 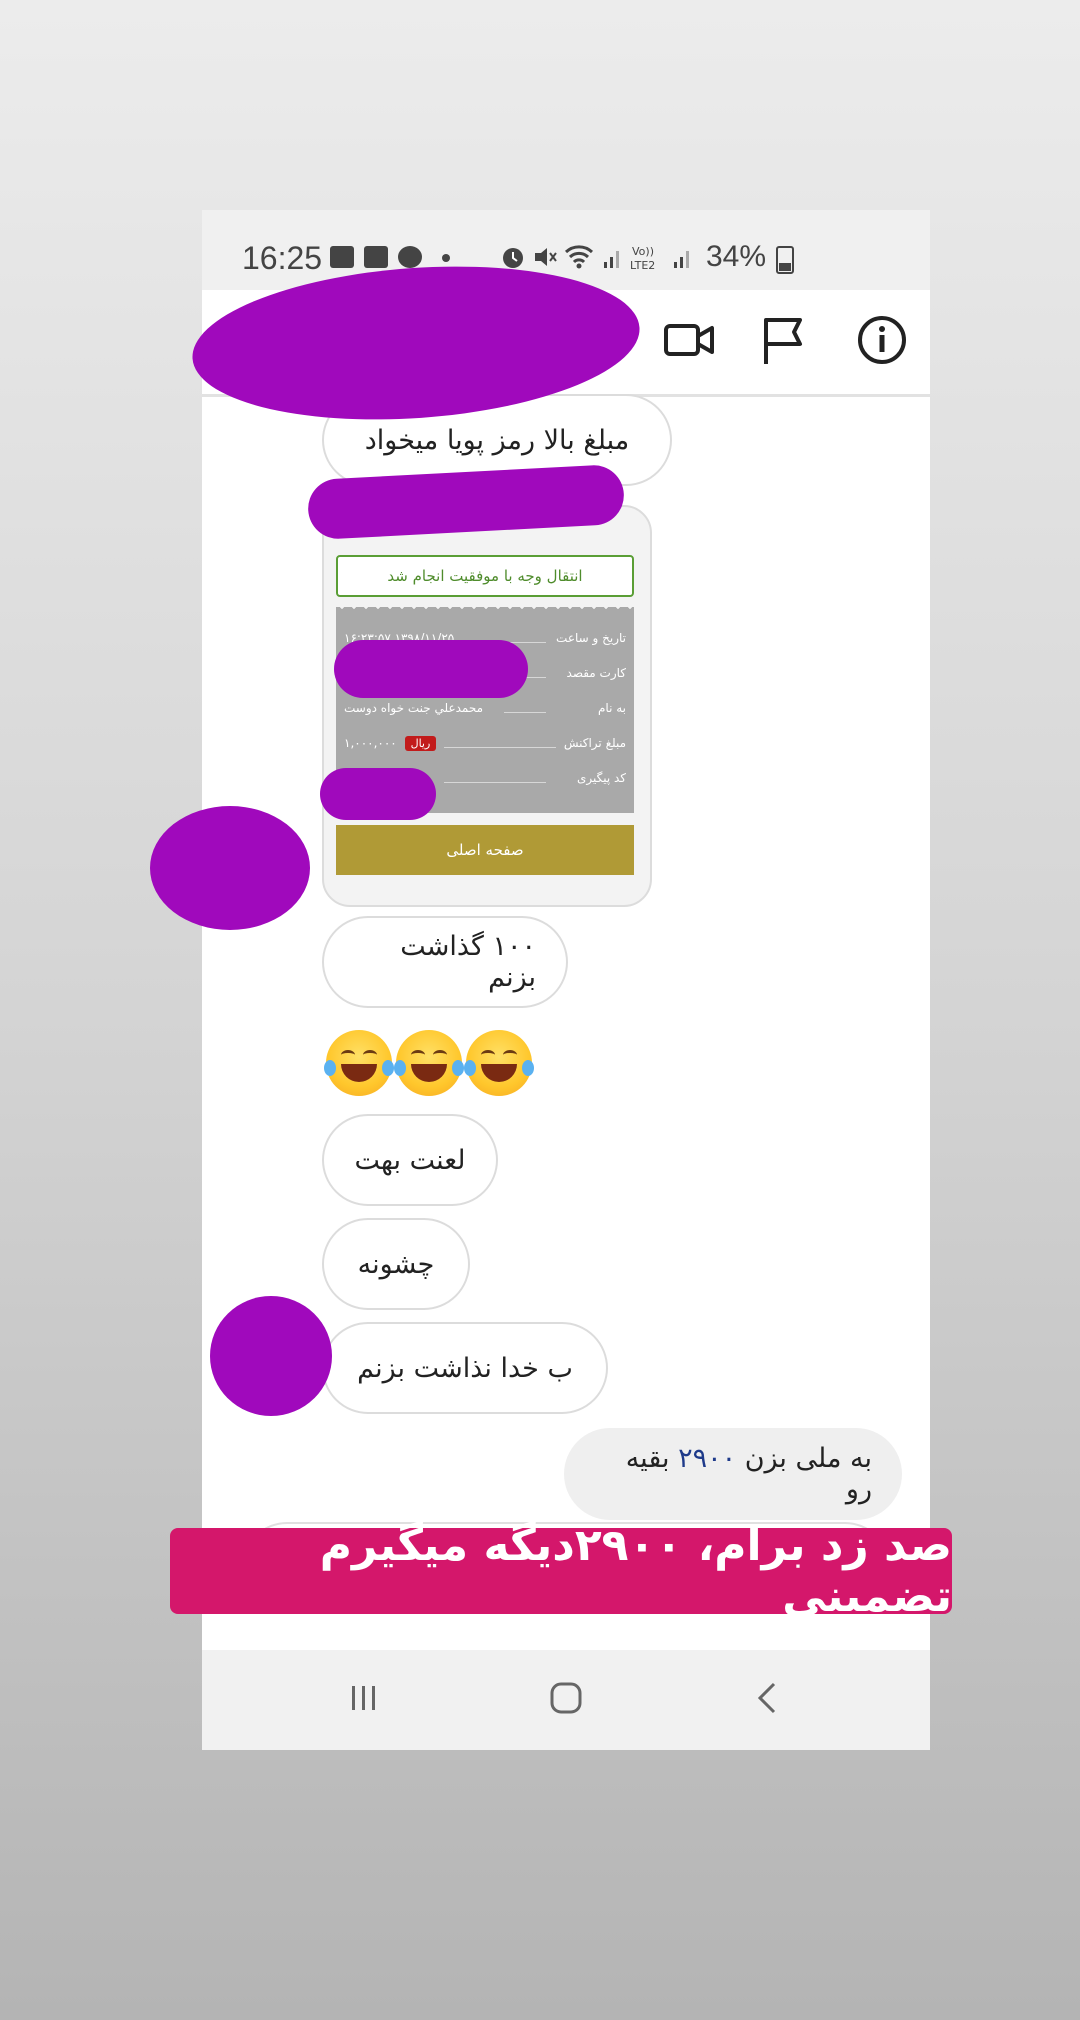 What do you see at coordinates (784, 340) in the screenshot?
I see `flag-icon` at bounding box center [784, 340].